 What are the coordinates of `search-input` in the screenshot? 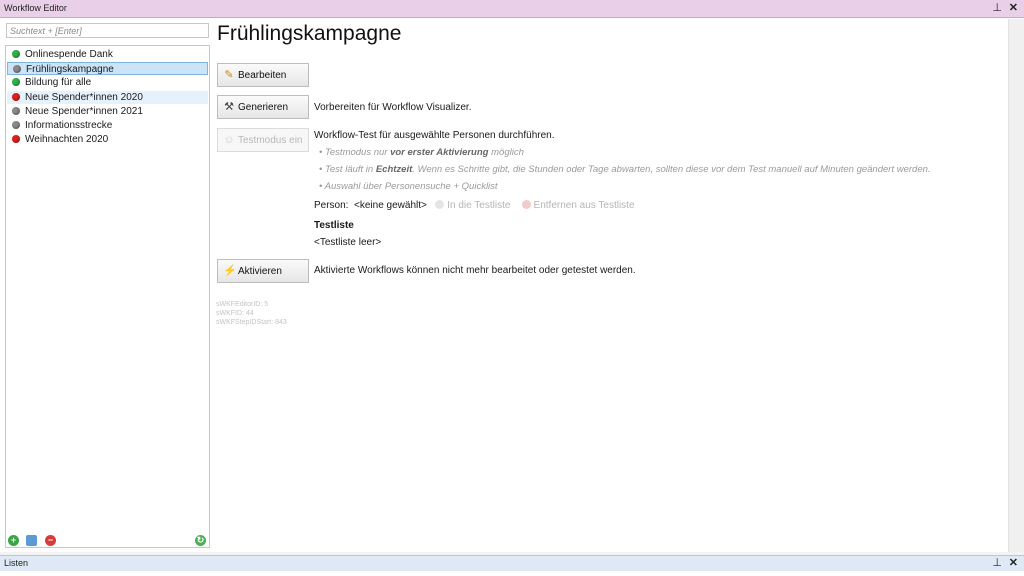 It's located at (107, 30).